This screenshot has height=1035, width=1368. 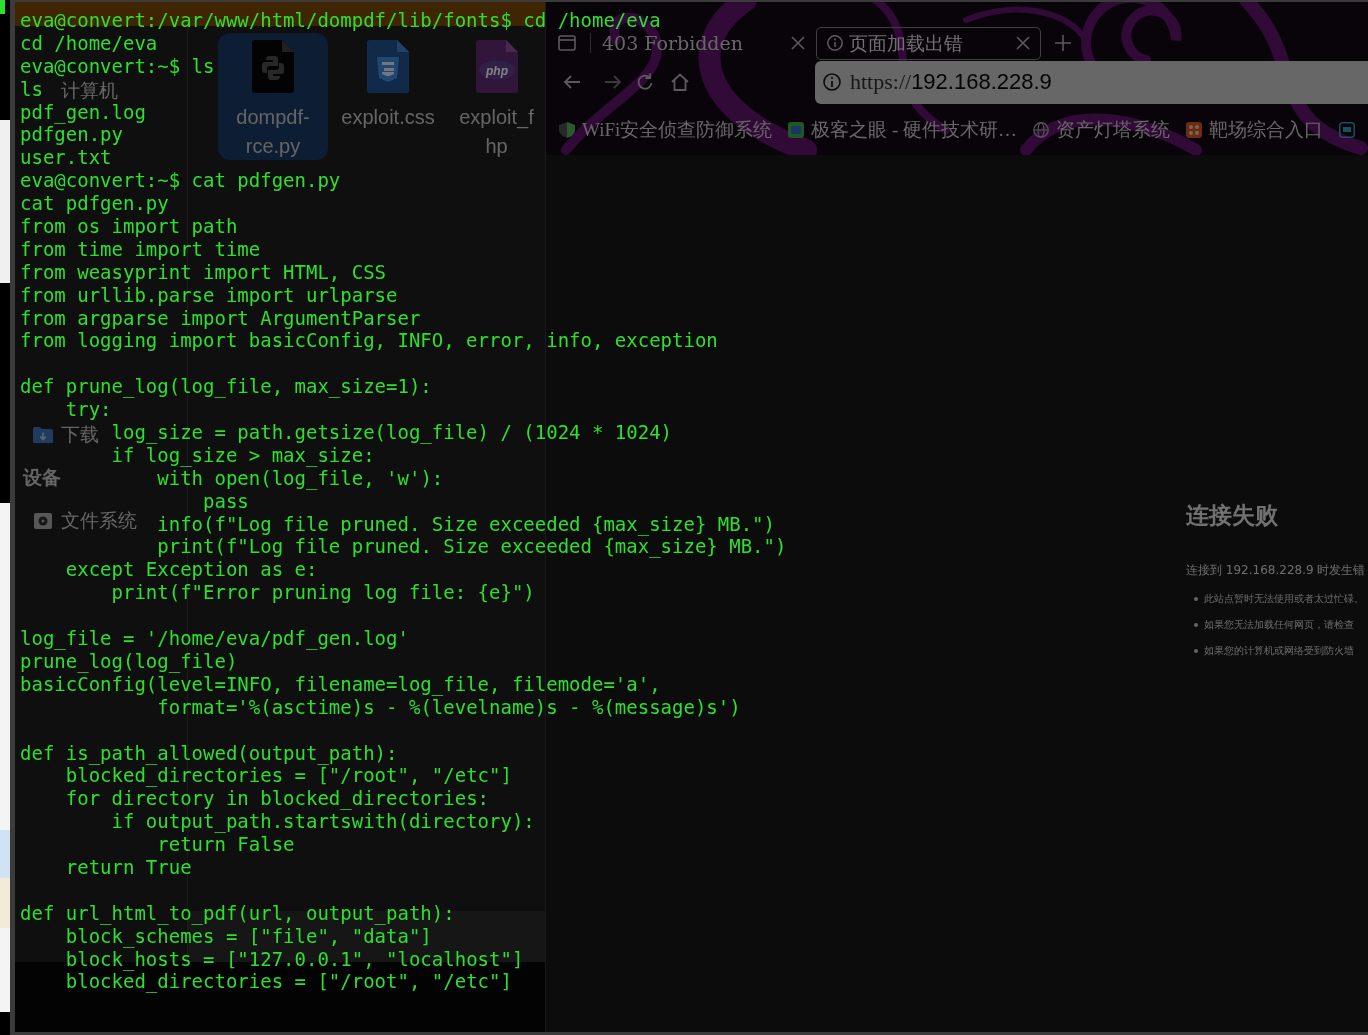 I want to click on terminal-line: from logging import basicConfig, INFO, error, info, exception, so click(x=369, y=340).